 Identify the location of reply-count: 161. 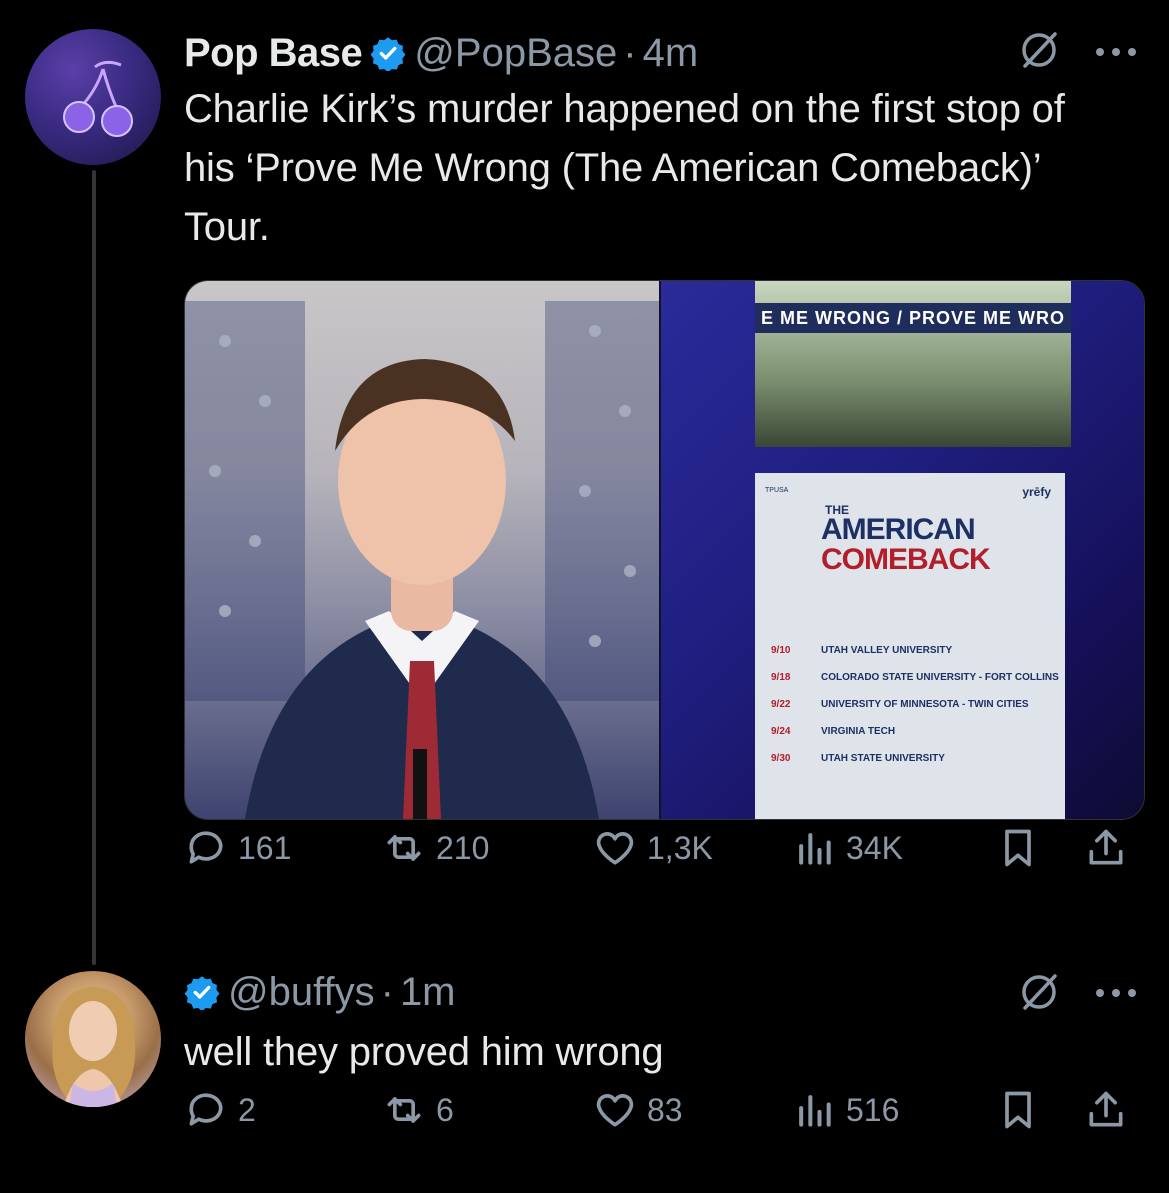
(265, 847).